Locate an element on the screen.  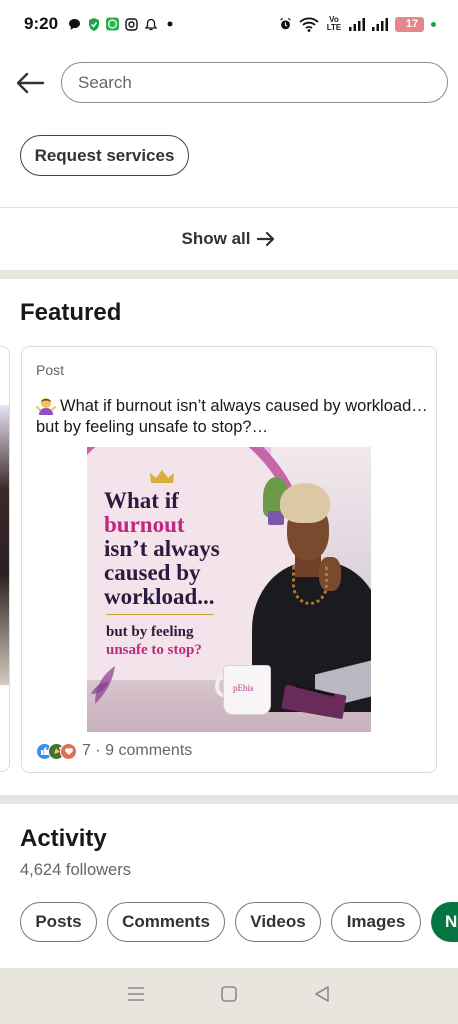
gold-divider is located at coordinates (160, 614).